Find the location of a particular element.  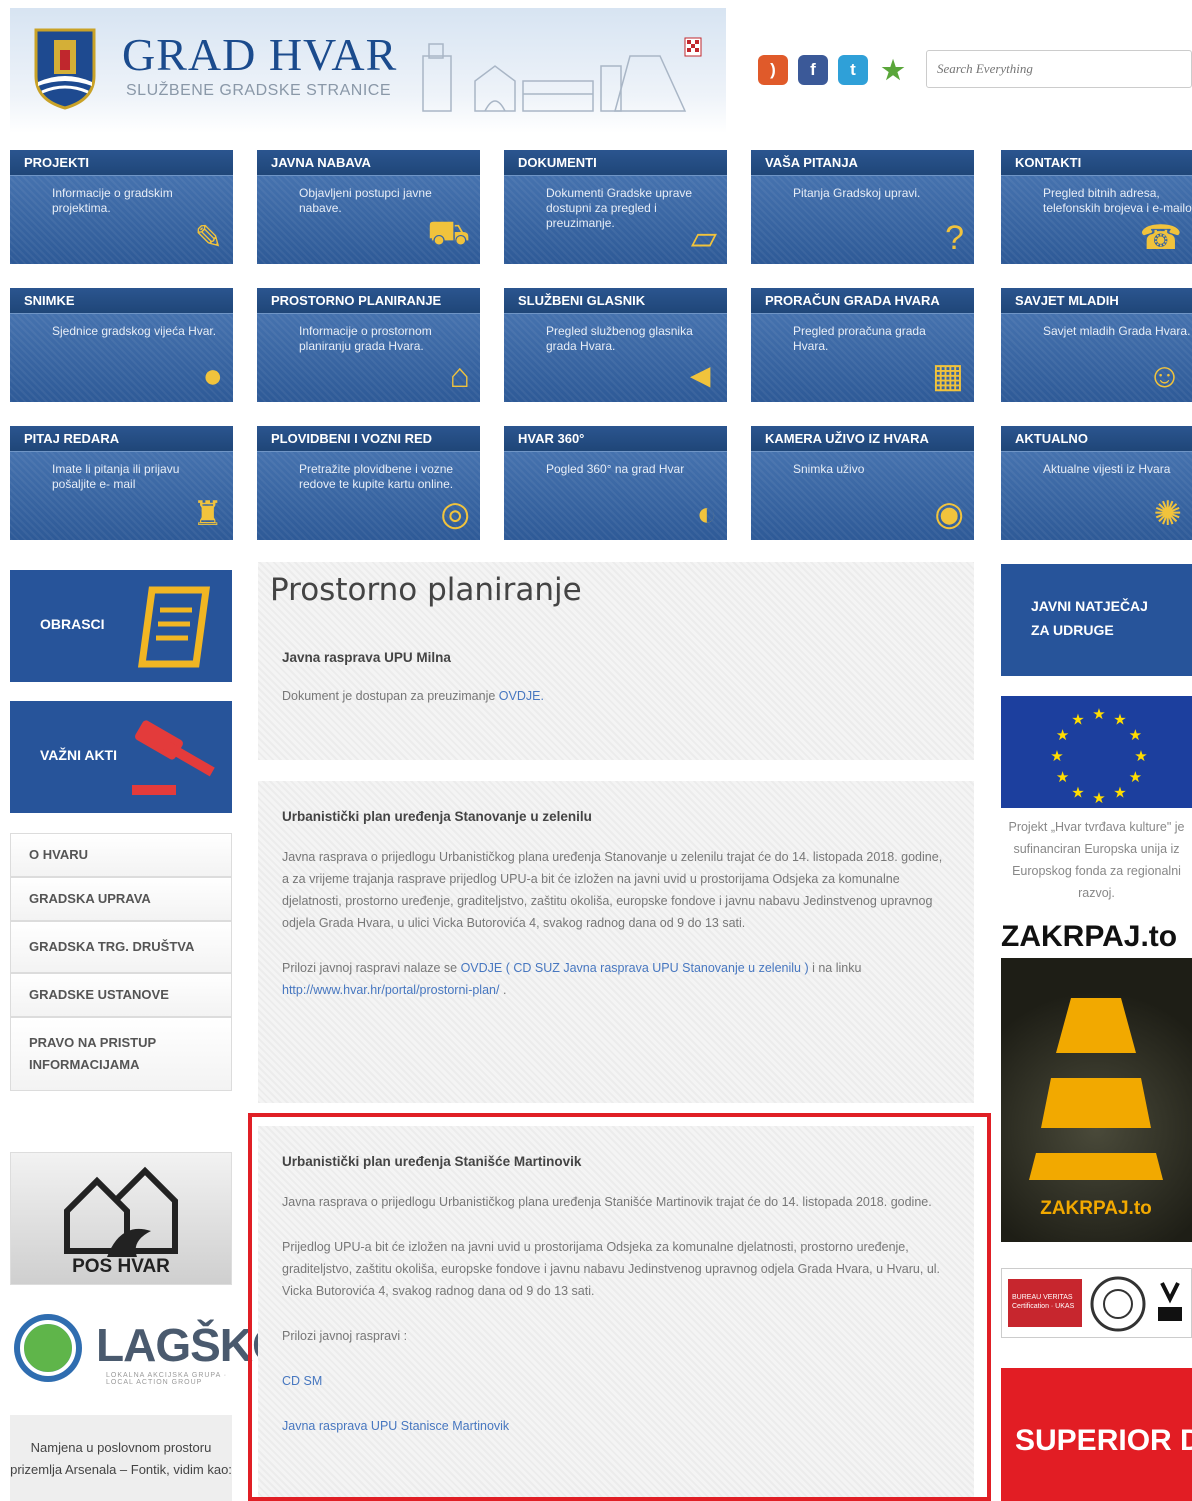

croatia-flag-icon is located at coordinates (693, 47).